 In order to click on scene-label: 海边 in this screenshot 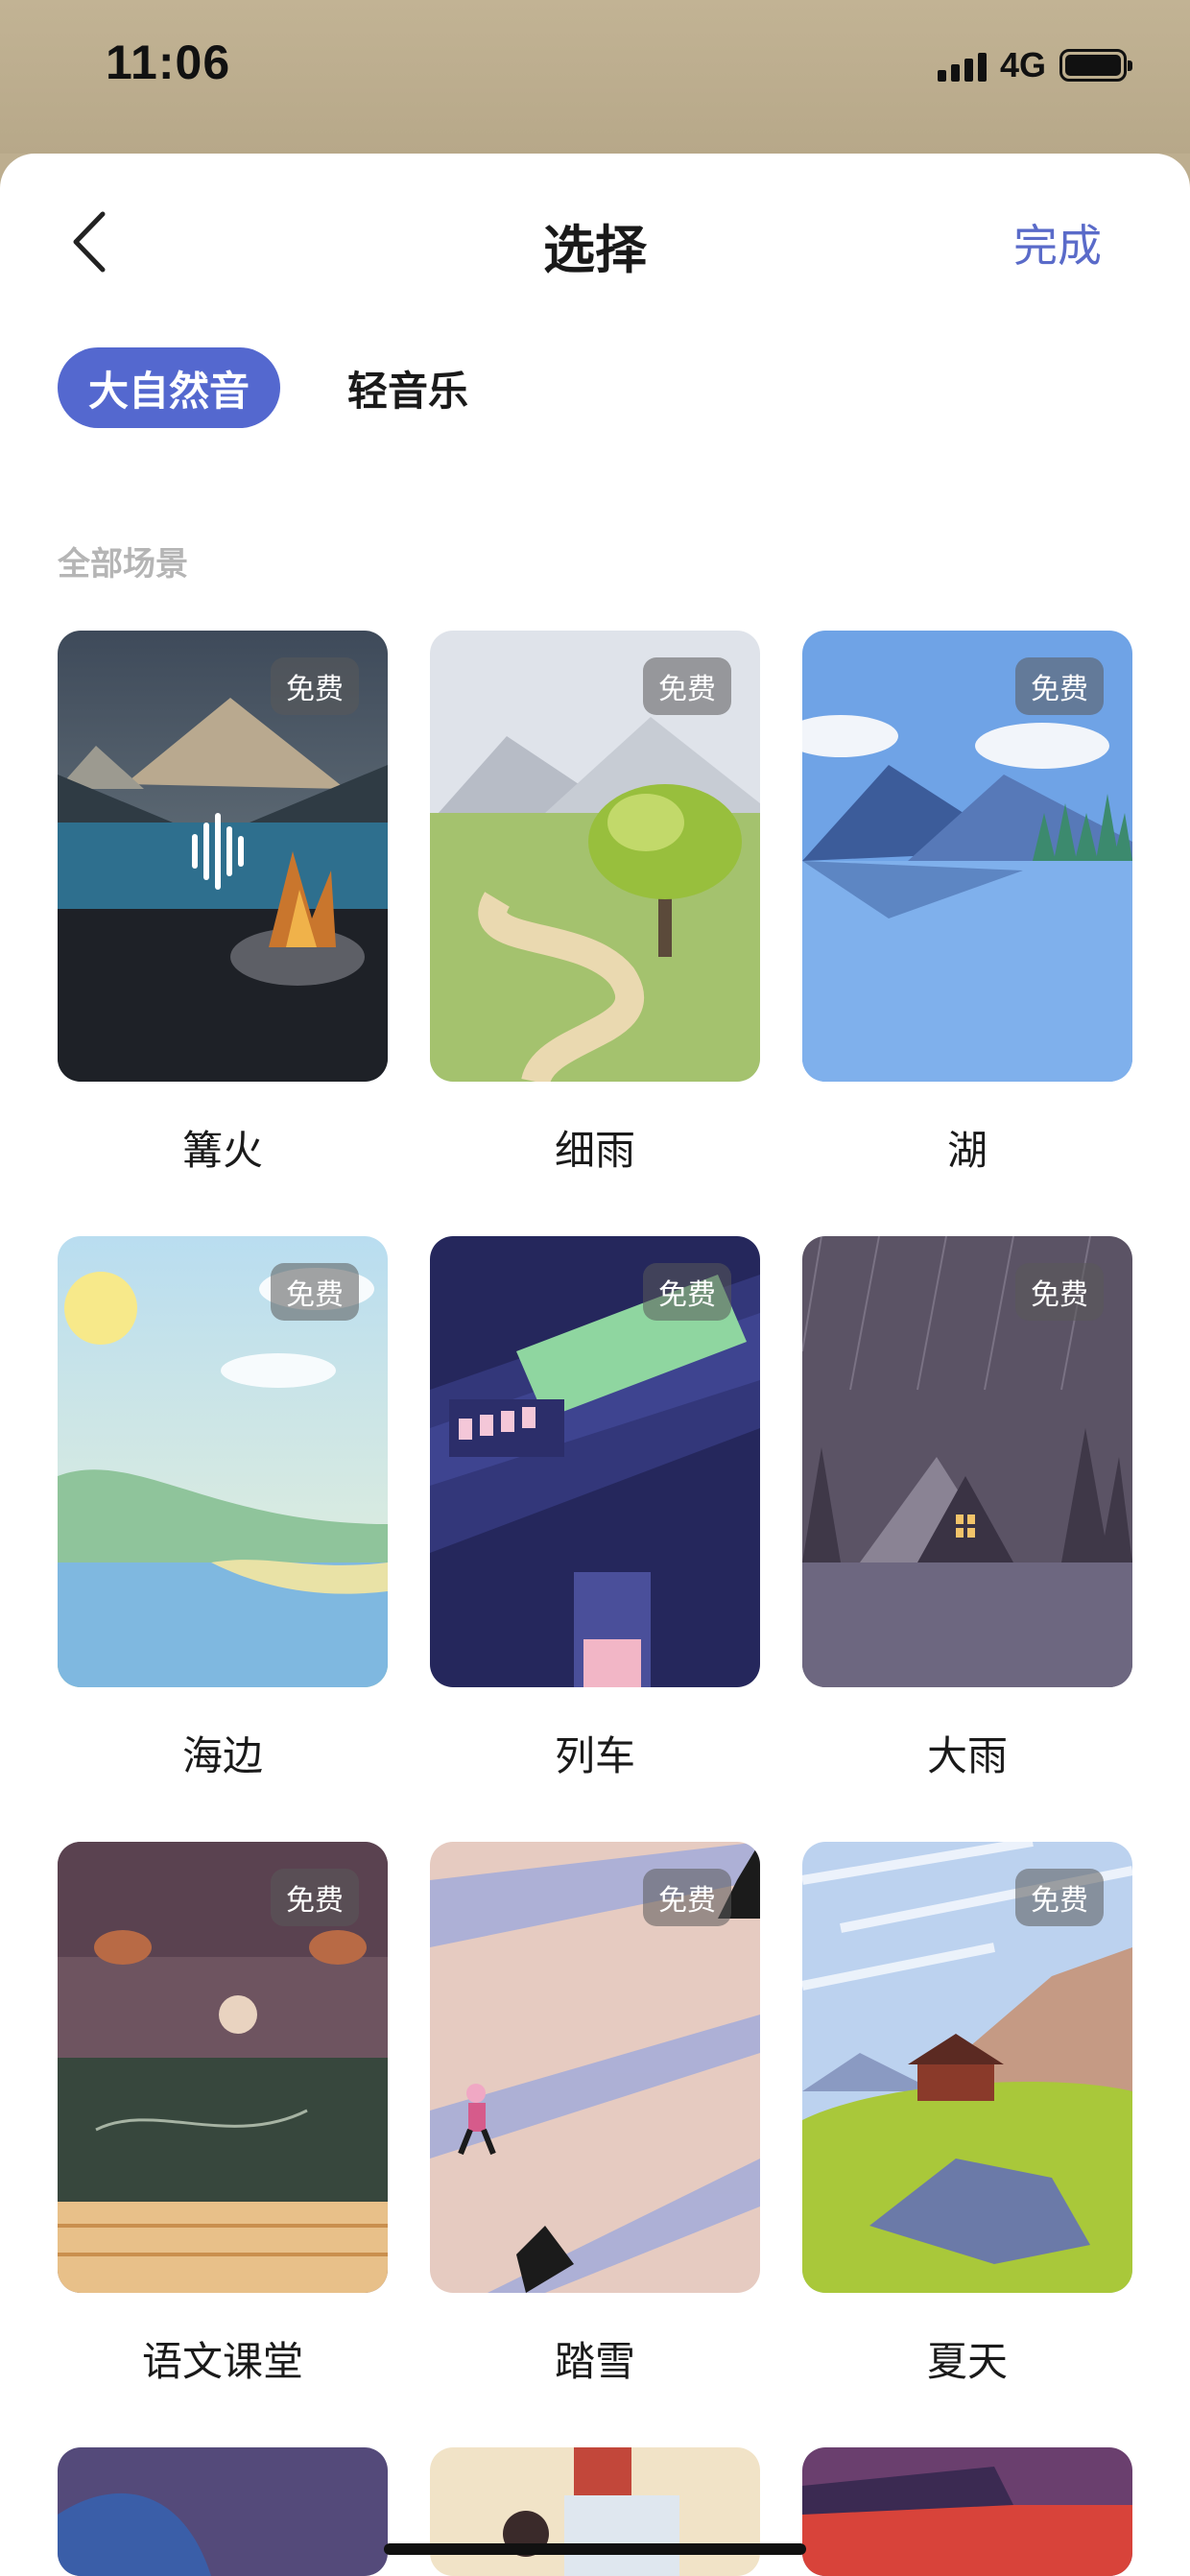, I will do `click(222, 1755)`.